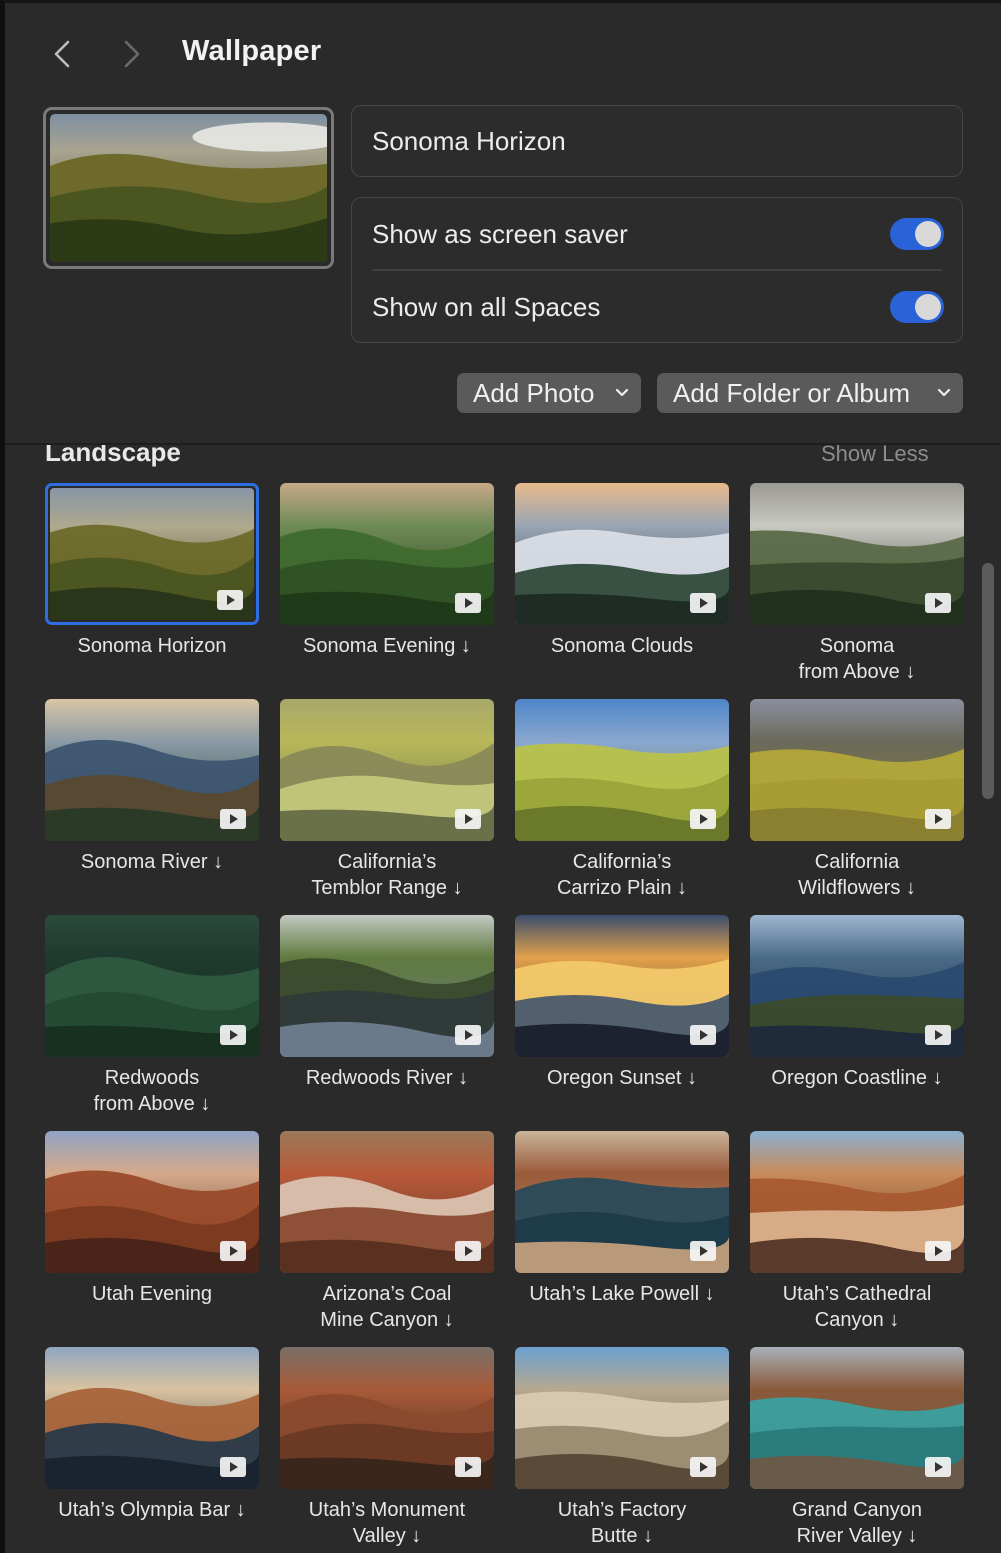 This screenshot has width=1001, height=1553. I want to click on scrollbar, so click(988, 681).